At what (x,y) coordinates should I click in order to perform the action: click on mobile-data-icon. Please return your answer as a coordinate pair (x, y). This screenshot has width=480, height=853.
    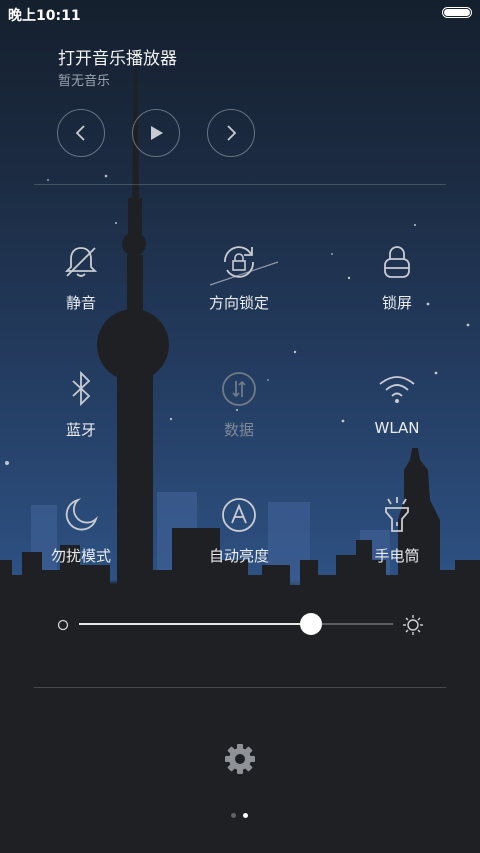
    Looking at the image, I should click on (239, 389).